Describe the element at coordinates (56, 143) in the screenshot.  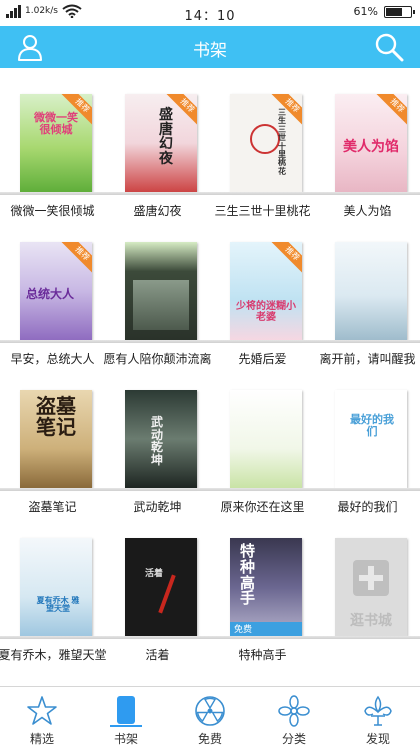
I see `book-cover: 微微一笑很倾城 推荐` at that location.